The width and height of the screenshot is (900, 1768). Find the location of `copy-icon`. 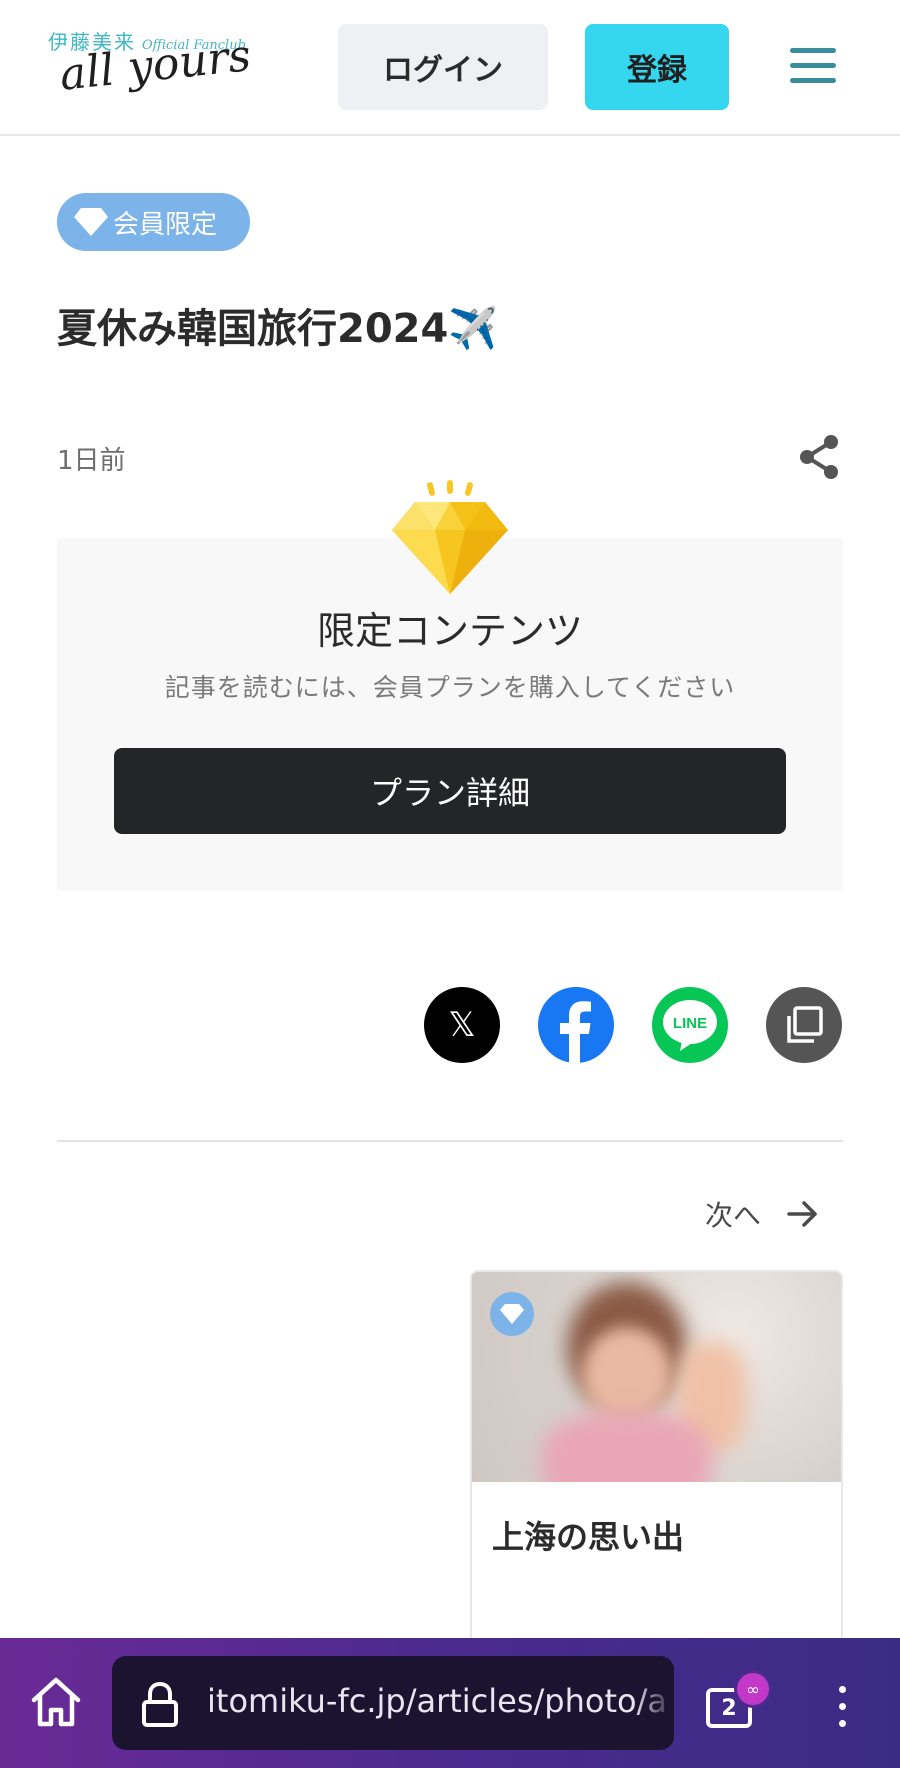

copy-icon is located at coordinates (805, 1024).